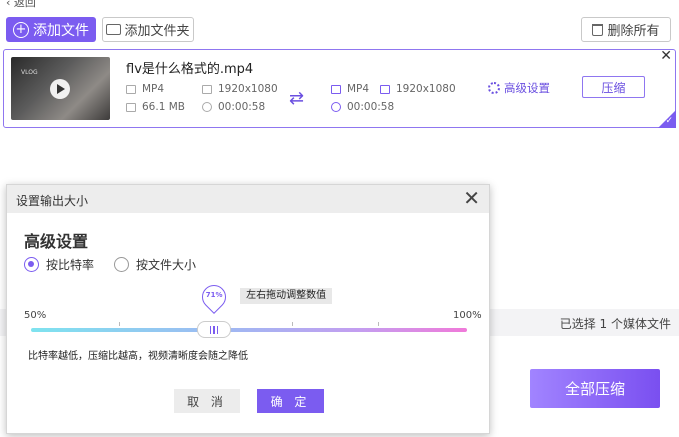 The height and width of the screenshot is (437, 679). Describe the element at coordinates (527, 88) in the screenshot. I see `advanced-settings-label: 高级设置` at that location.